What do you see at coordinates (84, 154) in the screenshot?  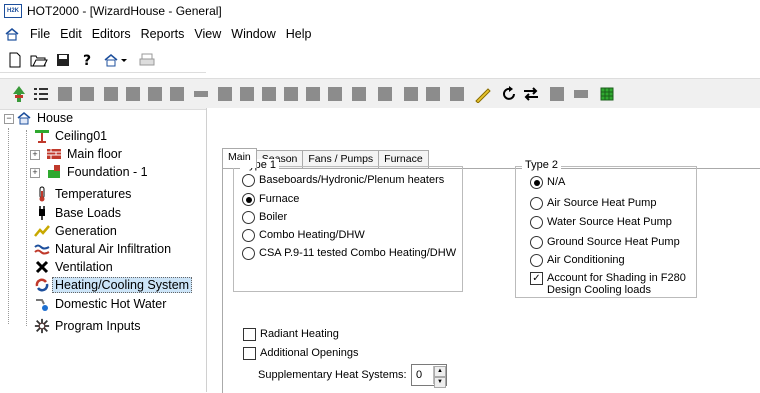 I see `tree-node-main-floor: Main floor` at bounding box center [84, 154].